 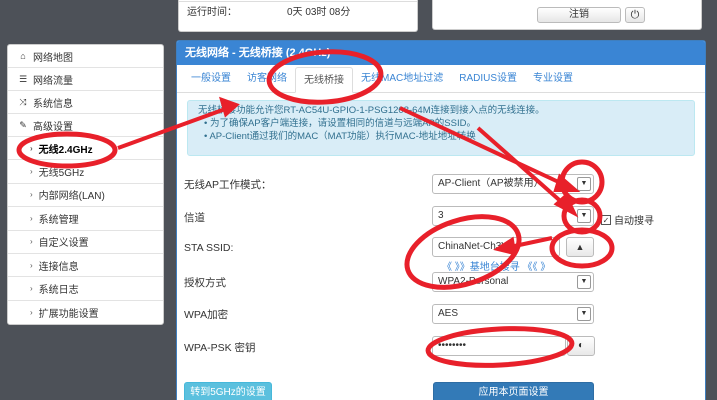 I want to click on sidebar-item-network-map: ⌂ 网络地图, so click(x=85, y=56).